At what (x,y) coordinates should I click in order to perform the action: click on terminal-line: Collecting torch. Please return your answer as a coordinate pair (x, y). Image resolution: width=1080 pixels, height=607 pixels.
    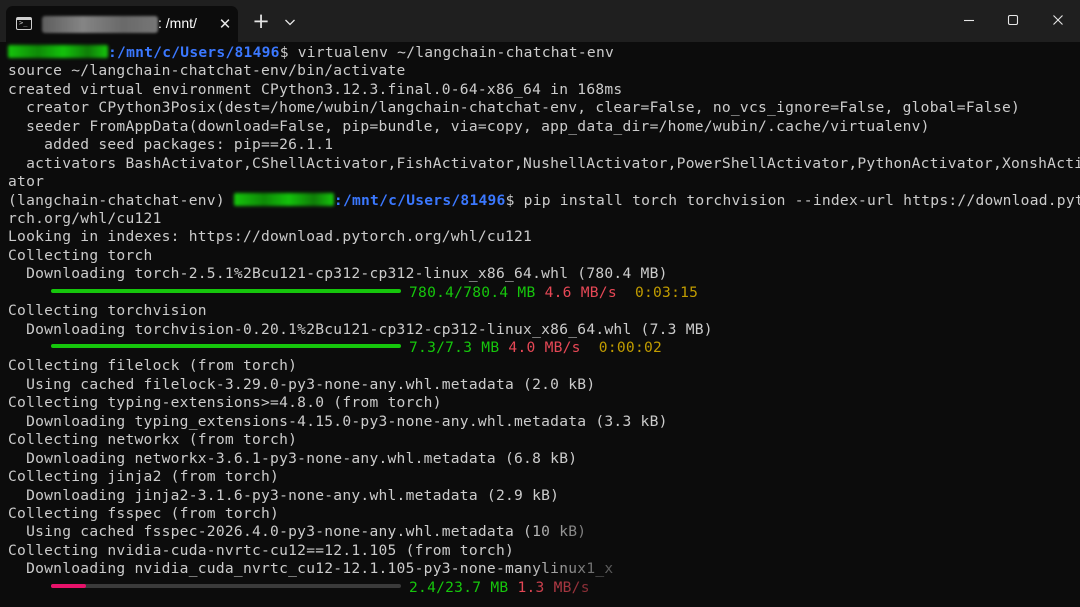
    Looking at the image, I should click on (80, 255).